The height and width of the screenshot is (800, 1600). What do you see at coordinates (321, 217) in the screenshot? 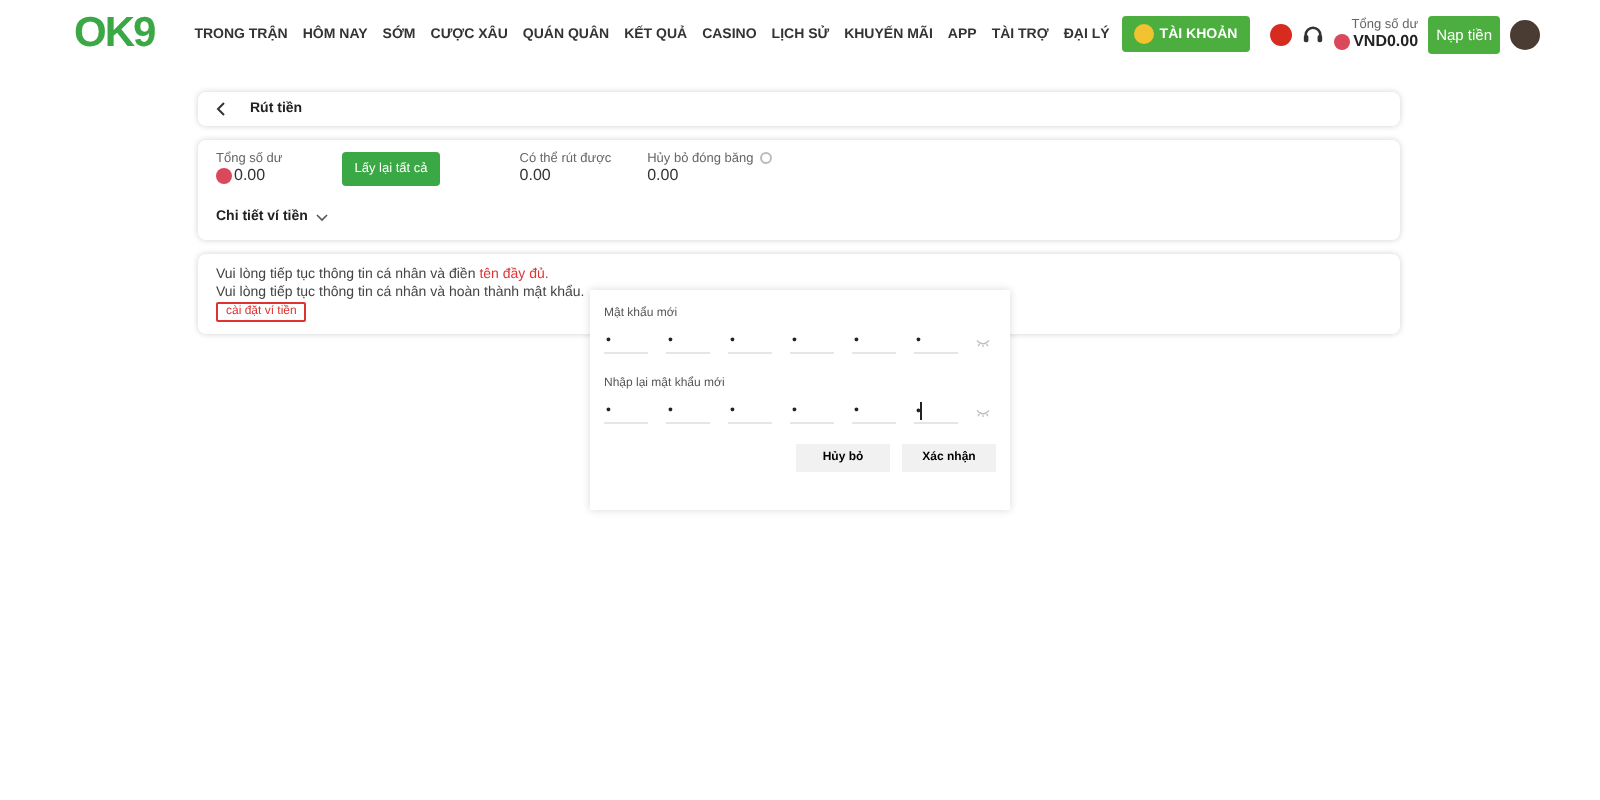
I see `chevron-icon` at bounding box center [321, 217].